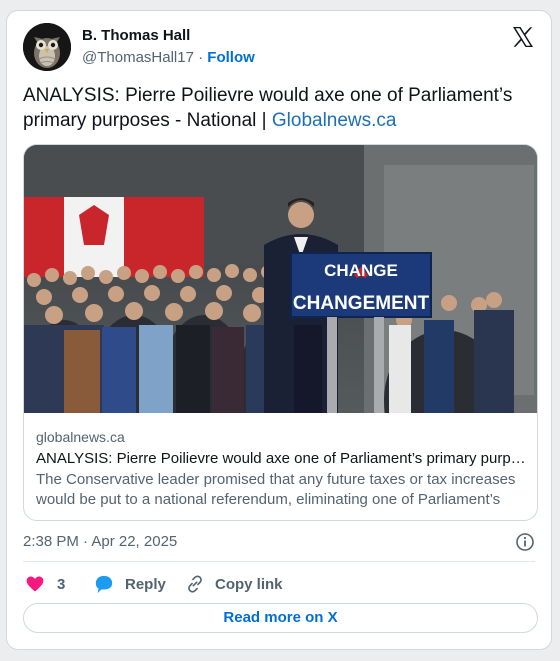  Describe the element at coordinates (195, 584) in the screenshot. I see `link-icon` at that location.